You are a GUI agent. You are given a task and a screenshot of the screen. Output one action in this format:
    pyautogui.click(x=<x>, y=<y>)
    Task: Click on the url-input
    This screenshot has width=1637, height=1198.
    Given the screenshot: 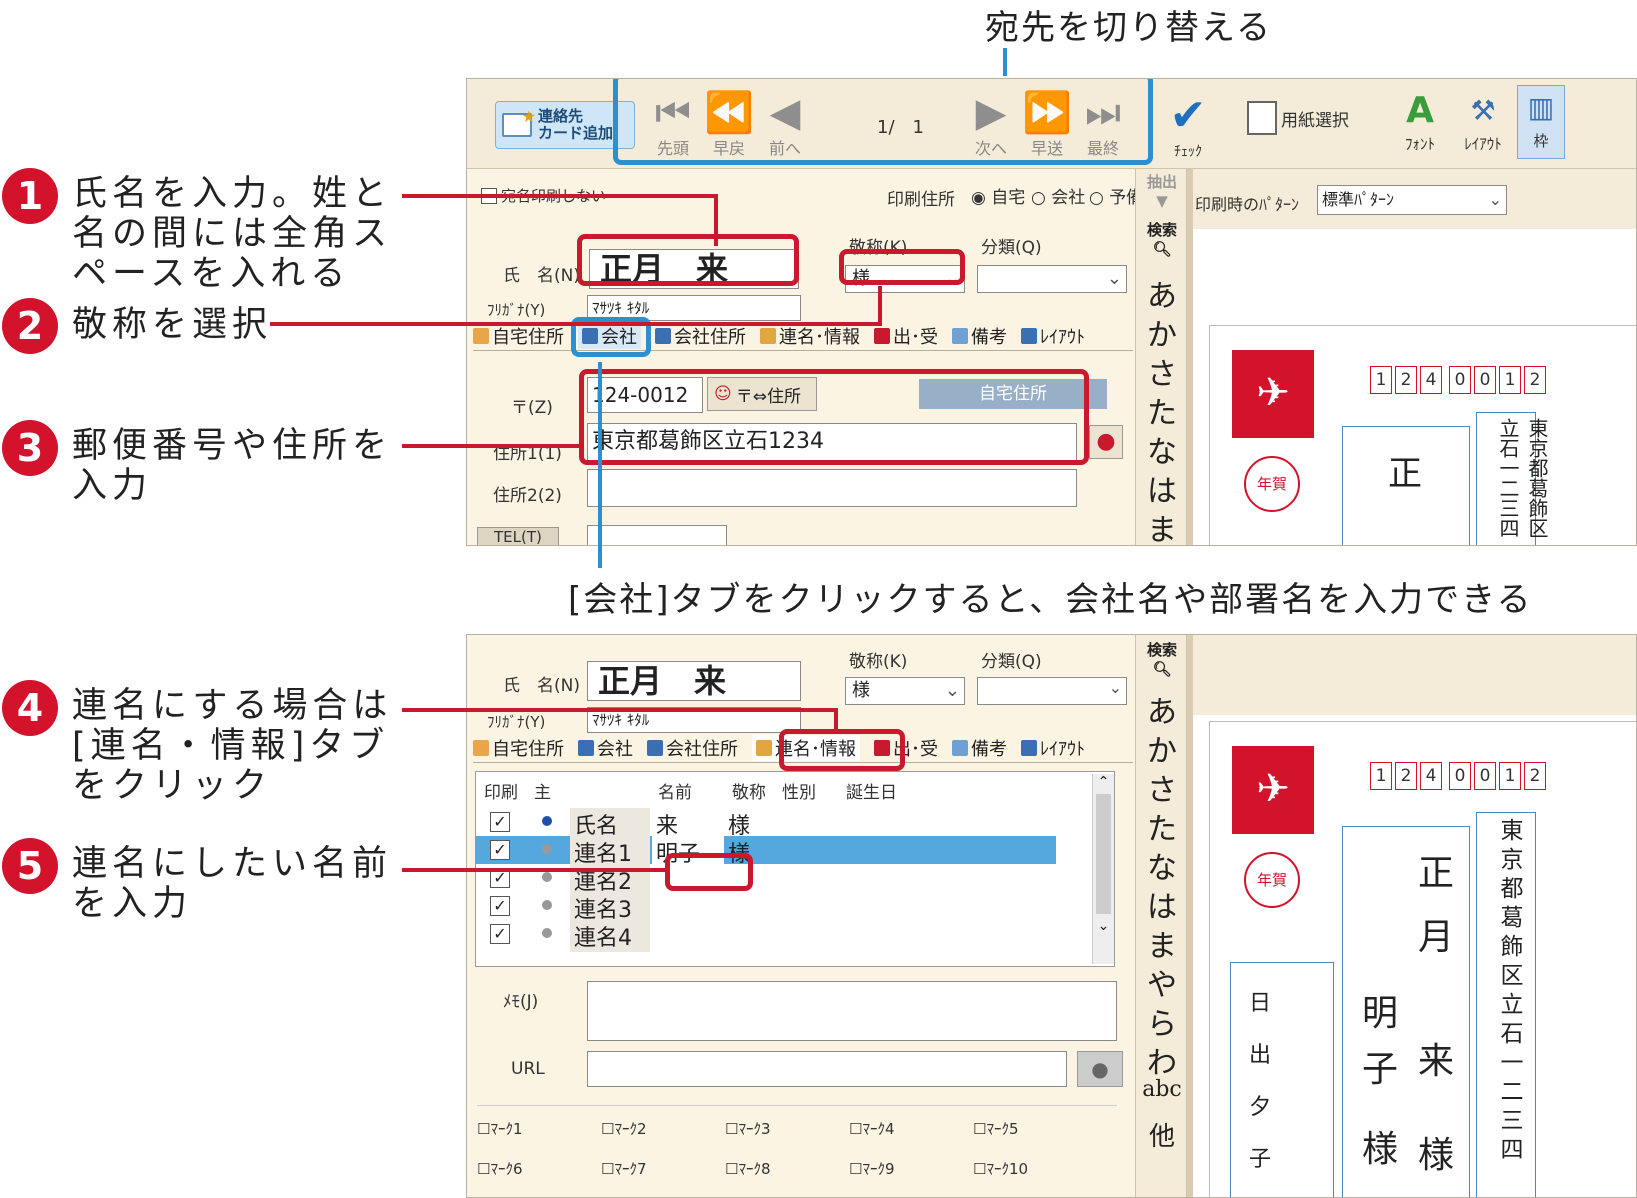 What is the action you would take?
    pyautogui.click(x=827, y=1069)
    